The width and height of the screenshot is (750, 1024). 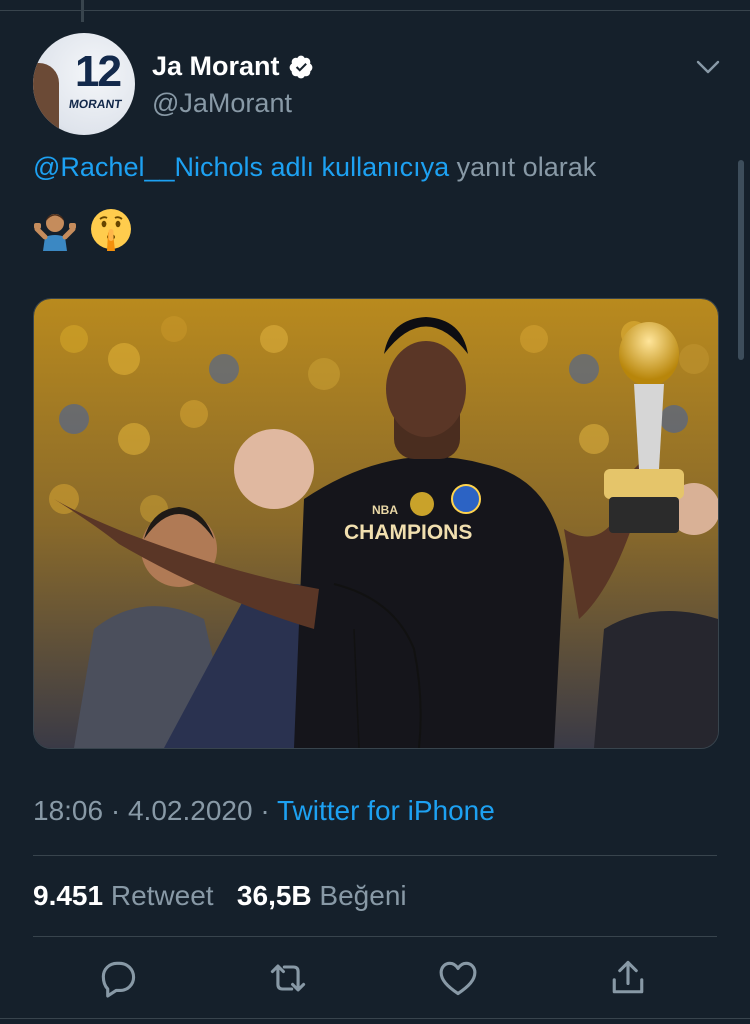 What do you see at coordinates (274, 895) in the screenshot?
I see `like-count: 36,5B` at bounding box center [274, 895].